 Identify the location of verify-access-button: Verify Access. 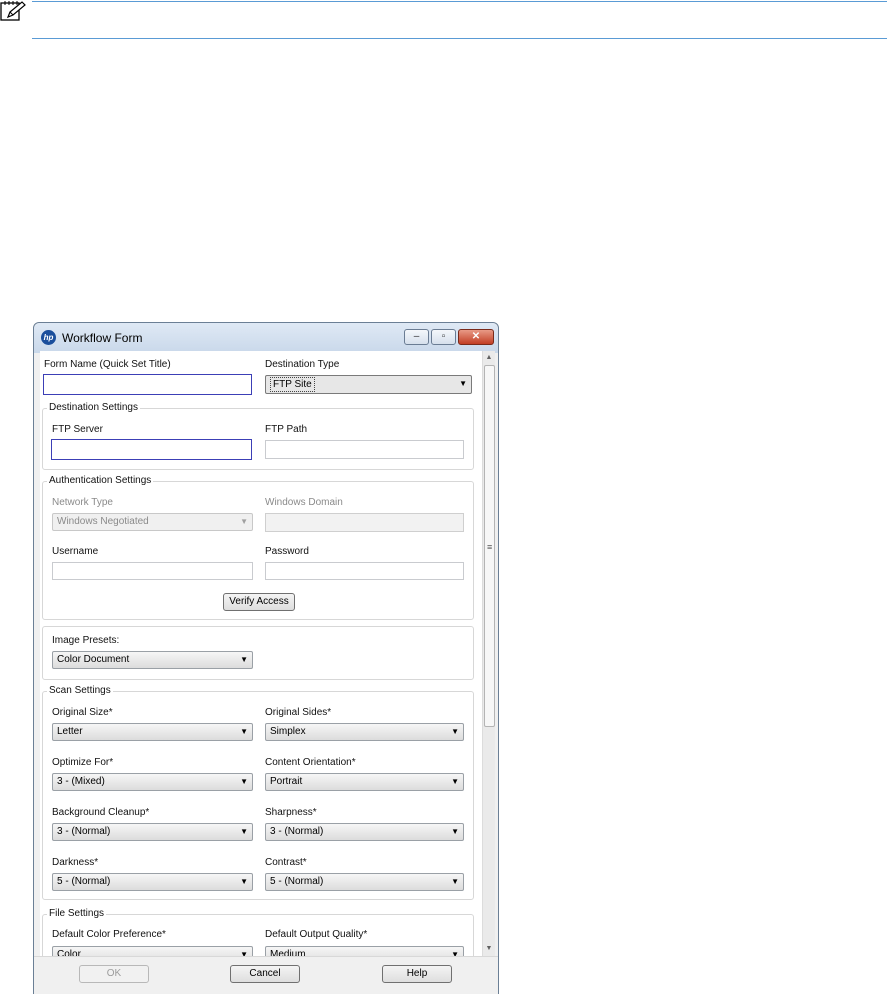
(259, 602).